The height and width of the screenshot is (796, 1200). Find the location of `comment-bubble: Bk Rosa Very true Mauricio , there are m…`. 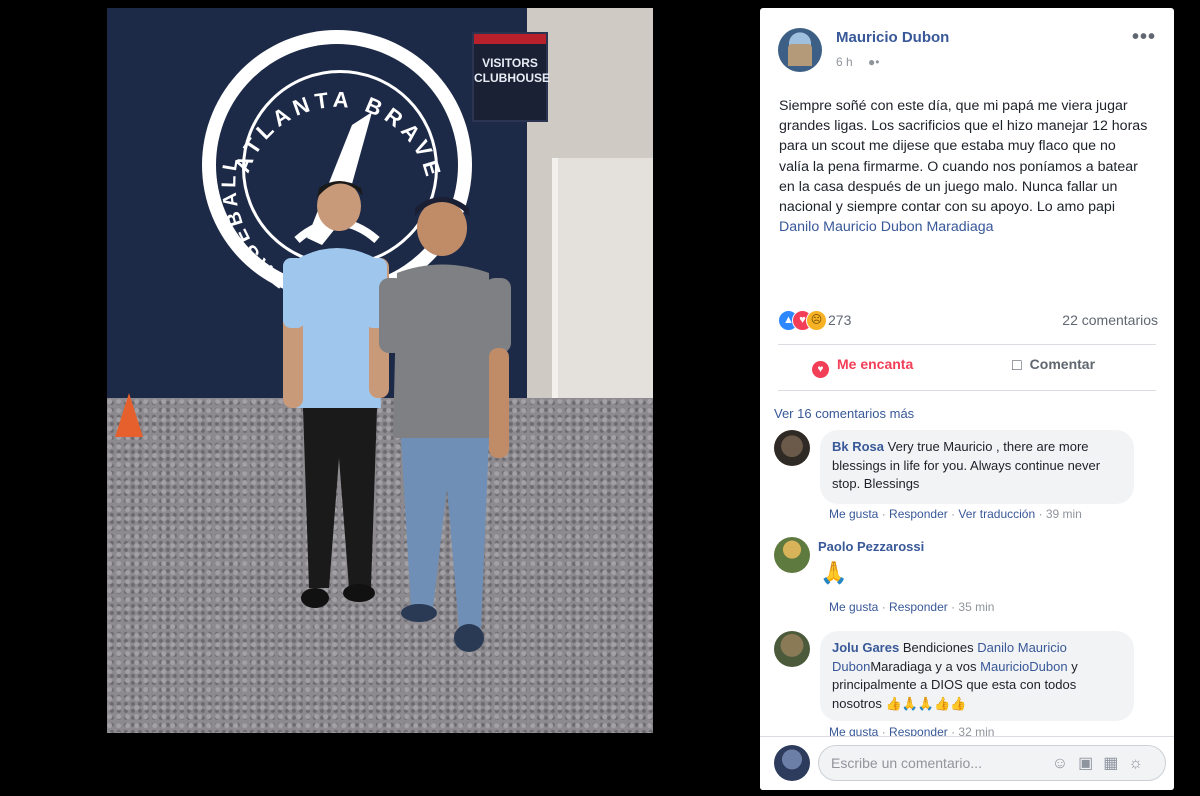

comment-bubble: Bk Rosa Very true Mauricio , there are m… is located at coordinates (977, 467).